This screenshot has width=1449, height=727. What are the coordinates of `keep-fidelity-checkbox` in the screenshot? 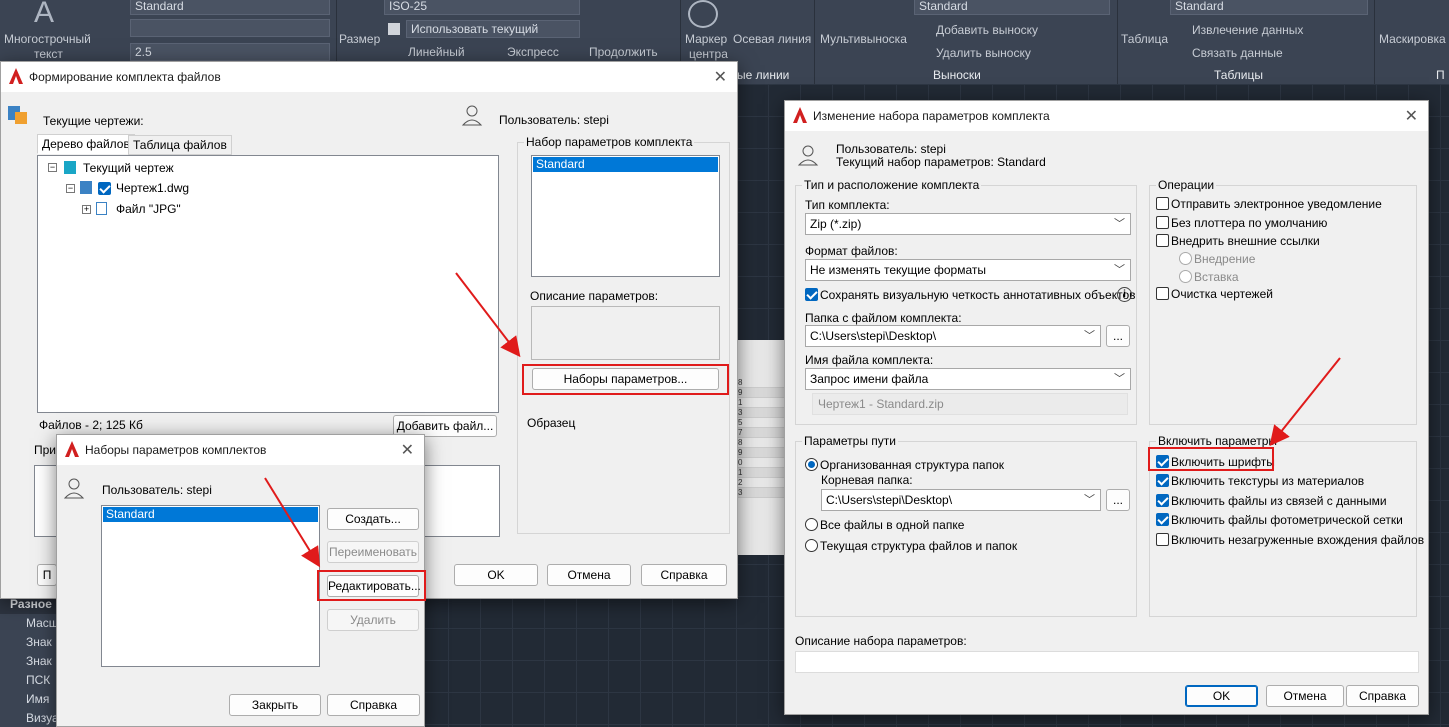 It's located at (811, 294).